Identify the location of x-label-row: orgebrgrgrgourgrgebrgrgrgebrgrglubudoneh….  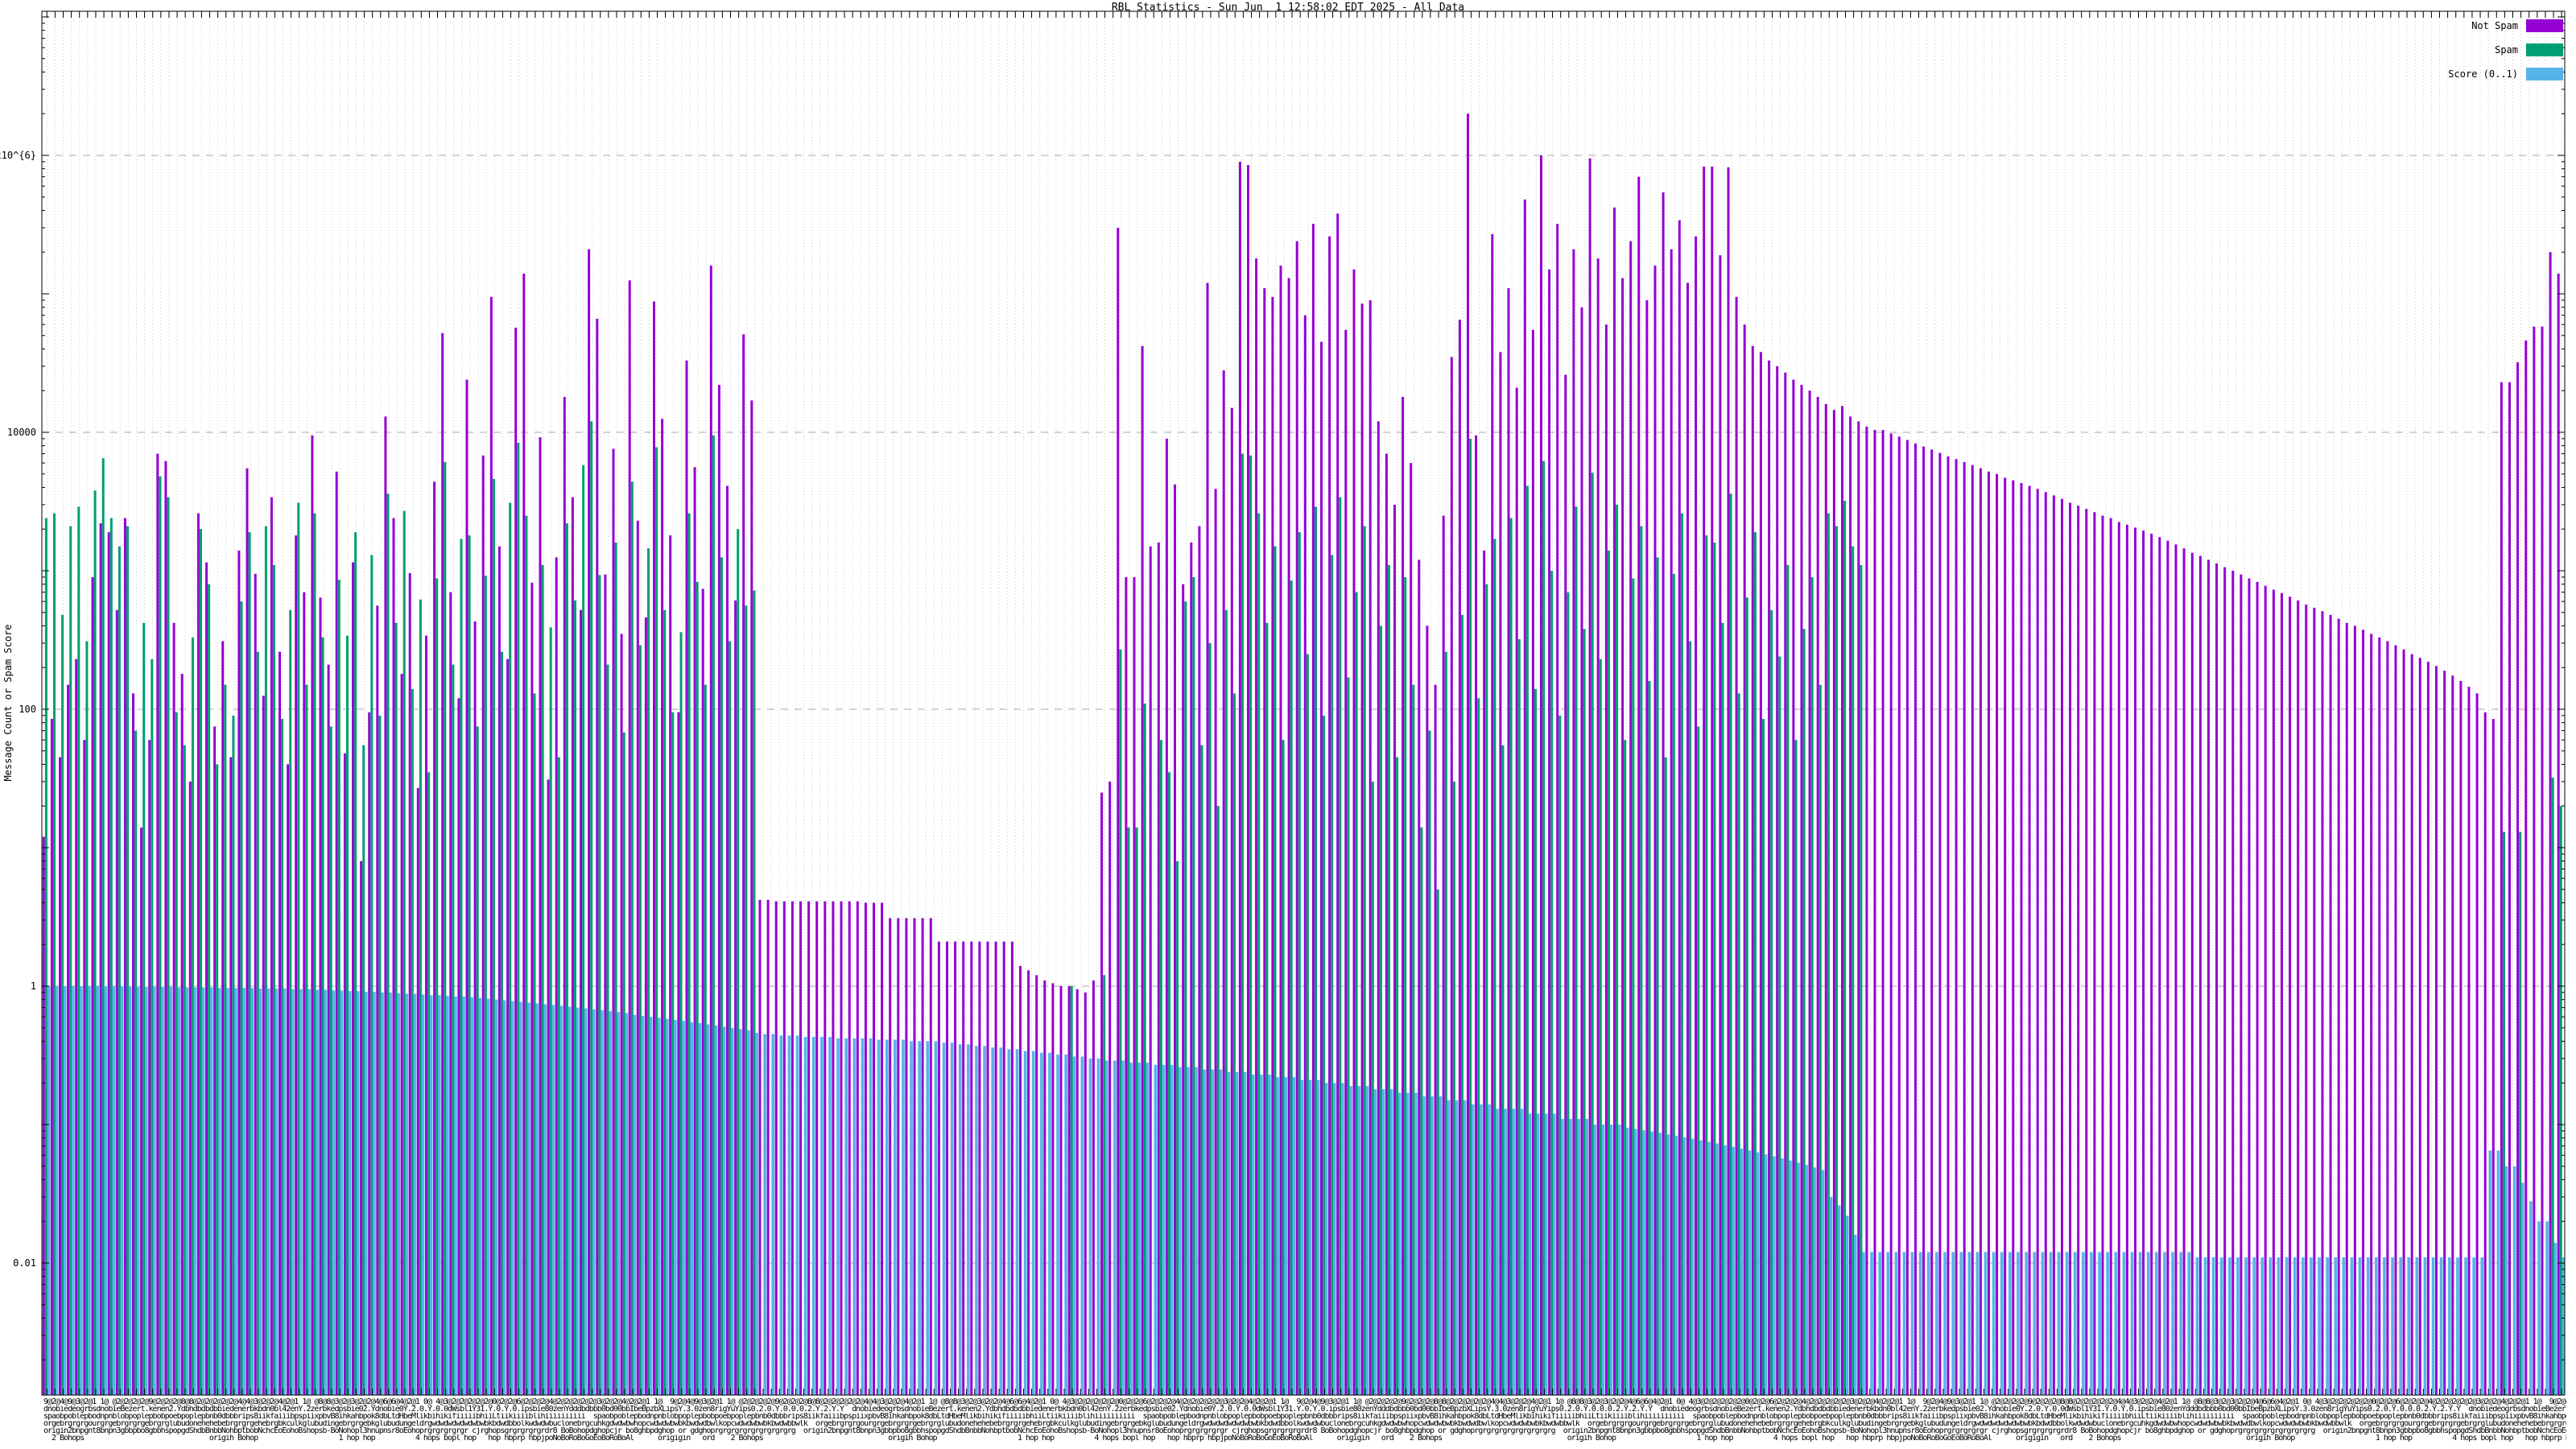
(1304, 1423).